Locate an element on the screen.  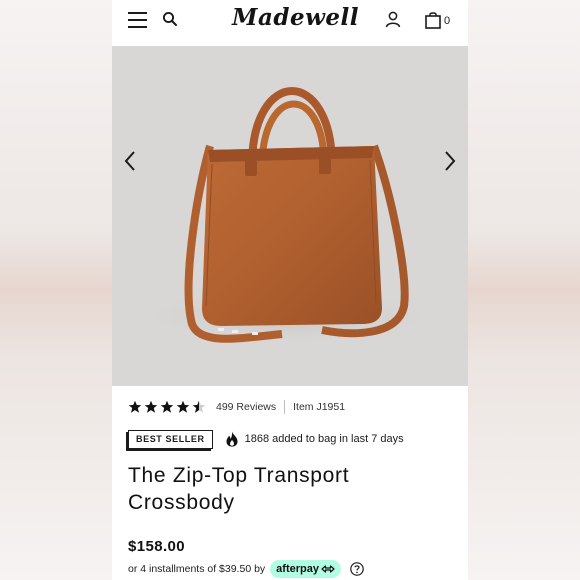
installments-row: or 4 installments of $39.50 by afterpay is located at coordinates (246, 569).